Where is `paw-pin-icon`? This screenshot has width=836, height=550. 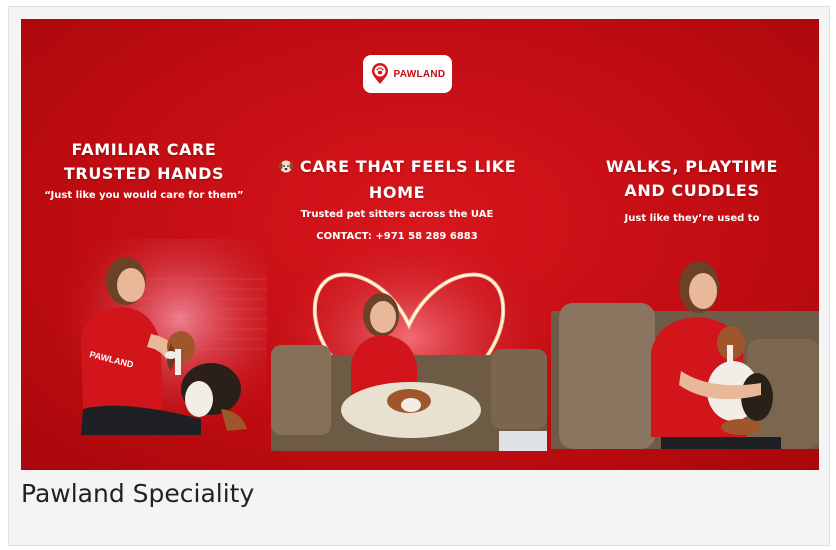 paw-pin-icon is located at coordinates (379, 73).